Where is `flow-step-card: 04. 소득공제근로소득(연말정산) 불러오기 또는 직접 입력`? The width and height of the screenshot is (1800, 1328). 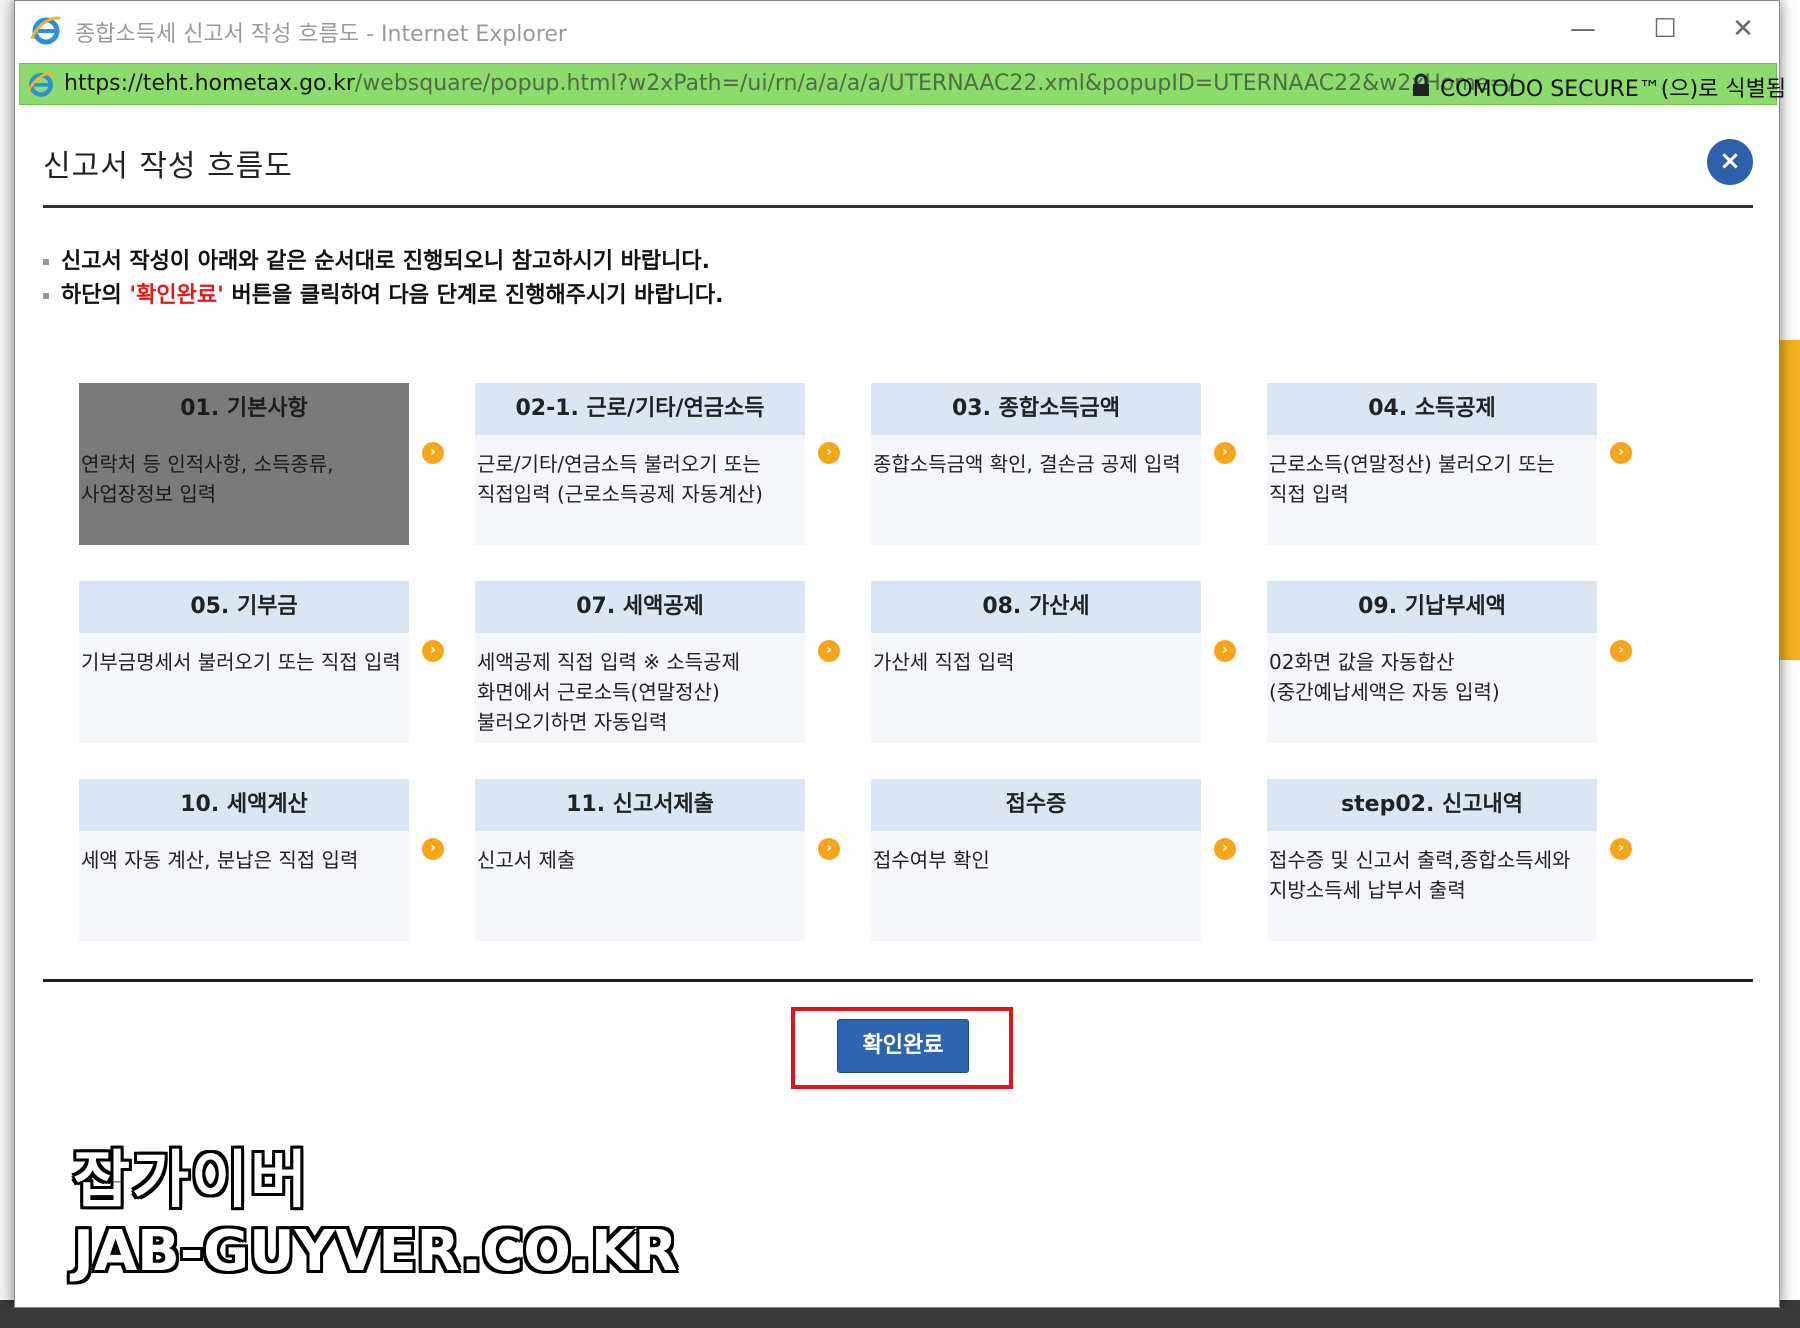
flow-step-card: 04. 소득공제근로소득(연말정산) 불러오기 또는 직접 입력 is located at coordinates (1432, 464).